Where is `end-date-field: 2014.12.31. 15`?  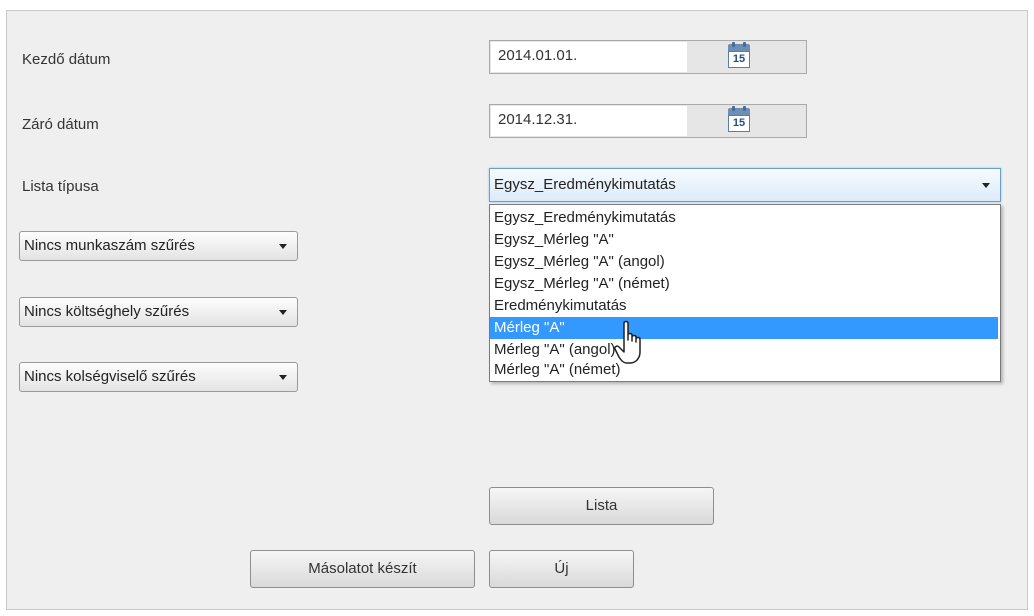 end-date-field: 2014.12.31. 15 is located at coordinates (648, 121).